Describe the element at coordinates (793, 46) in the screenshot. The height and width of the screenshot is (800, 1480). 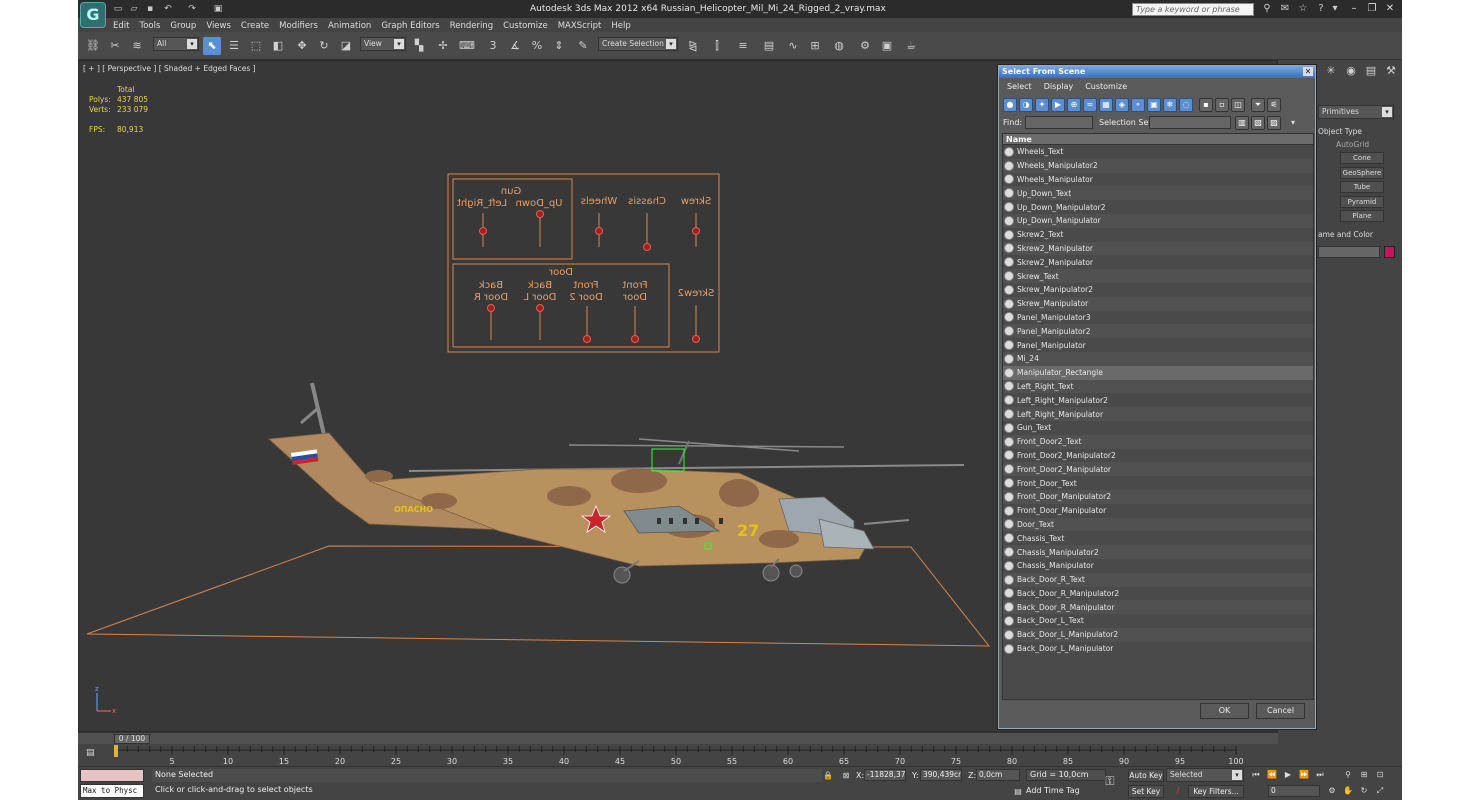
I see `curve-editor-icon: ∿` at that location.